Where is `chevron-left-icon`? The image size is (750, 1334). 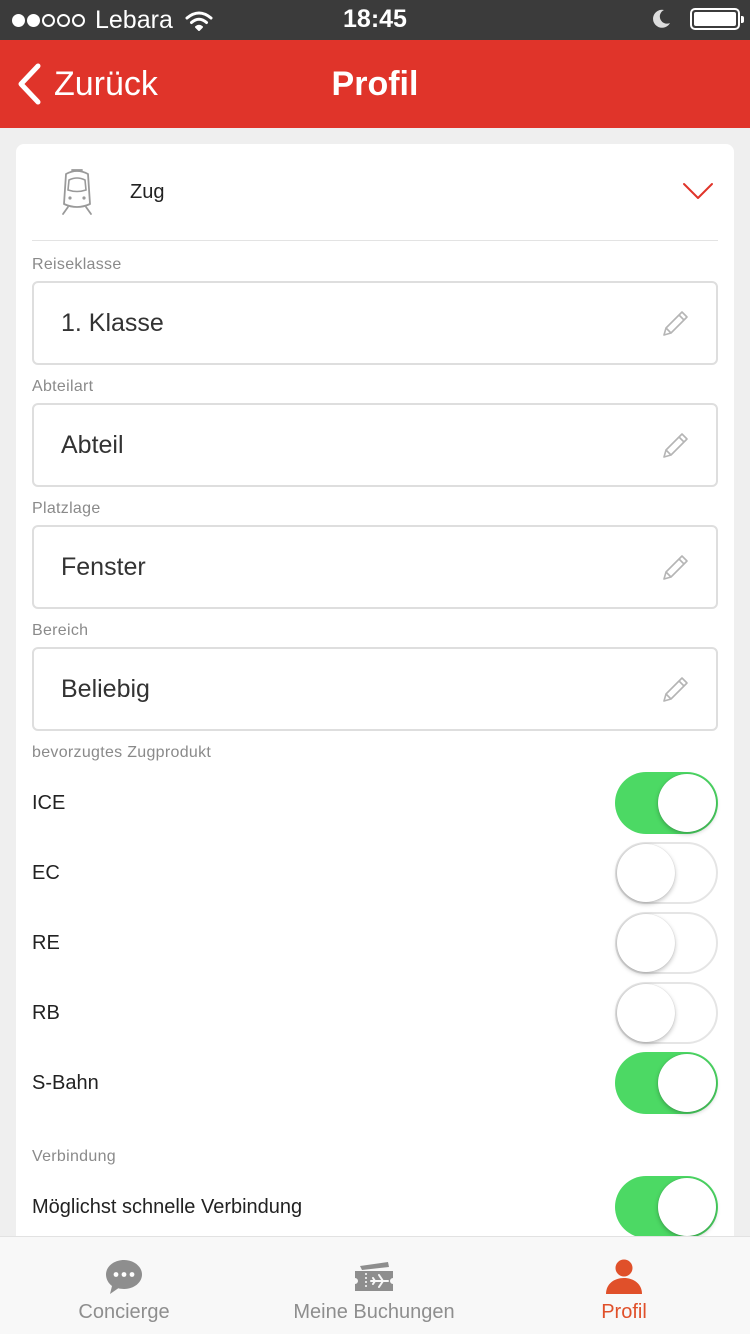
chevron-left-icon is located at coordinates (29, 84).